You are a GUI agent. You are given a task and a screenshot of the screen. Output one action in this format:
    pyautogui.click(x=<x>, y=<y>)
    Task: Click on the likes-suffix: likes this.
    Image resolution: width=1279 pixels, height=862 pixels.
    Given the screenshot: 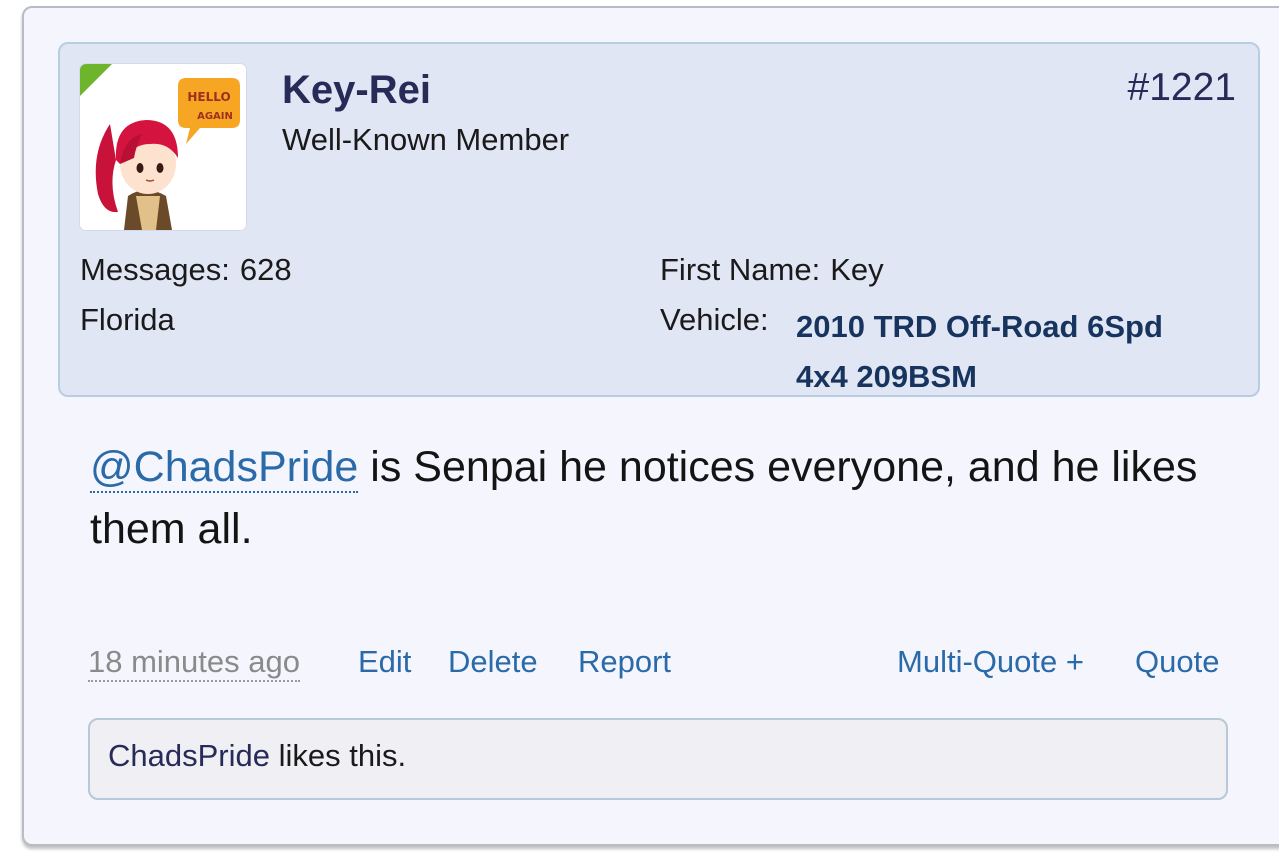 What is the action you would take?
    pyautogui.click(x=338, y=755)
    